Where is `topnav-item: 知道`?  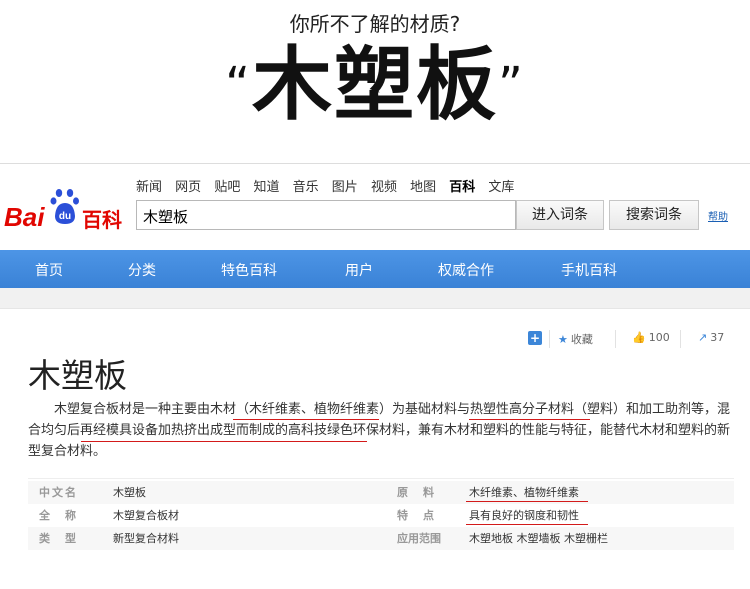
topnav-item: 知道 is located at coordinates (266, 187).